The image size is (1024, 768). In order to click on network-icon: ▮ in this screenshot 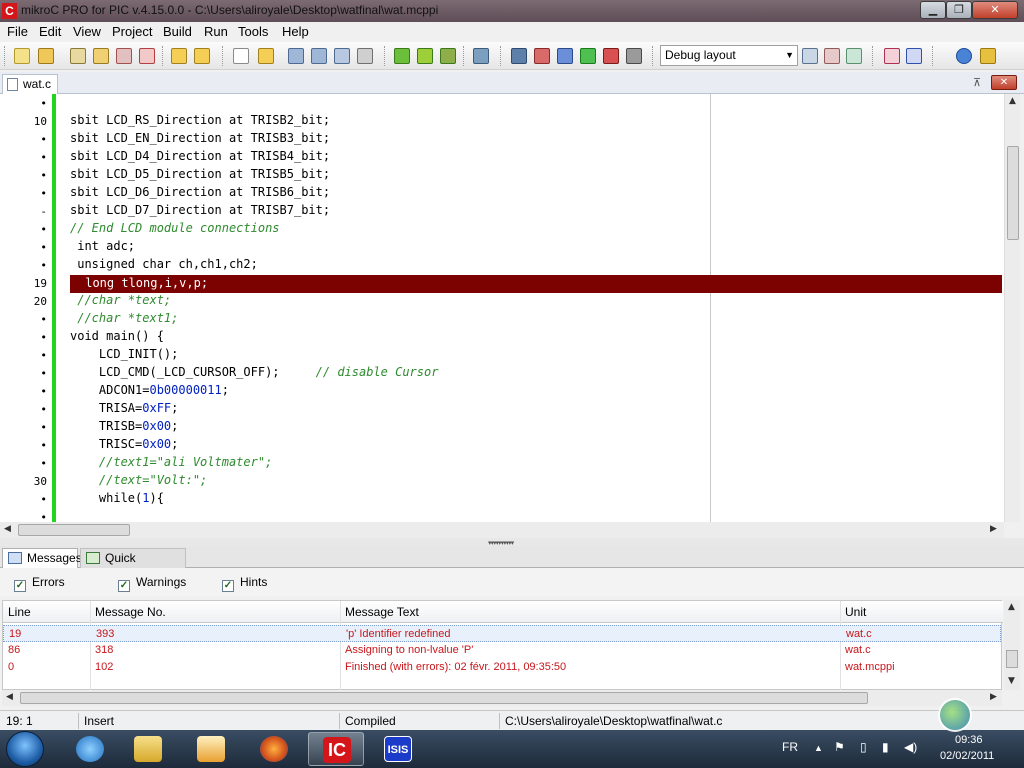, I will do `click(885, 747)`.